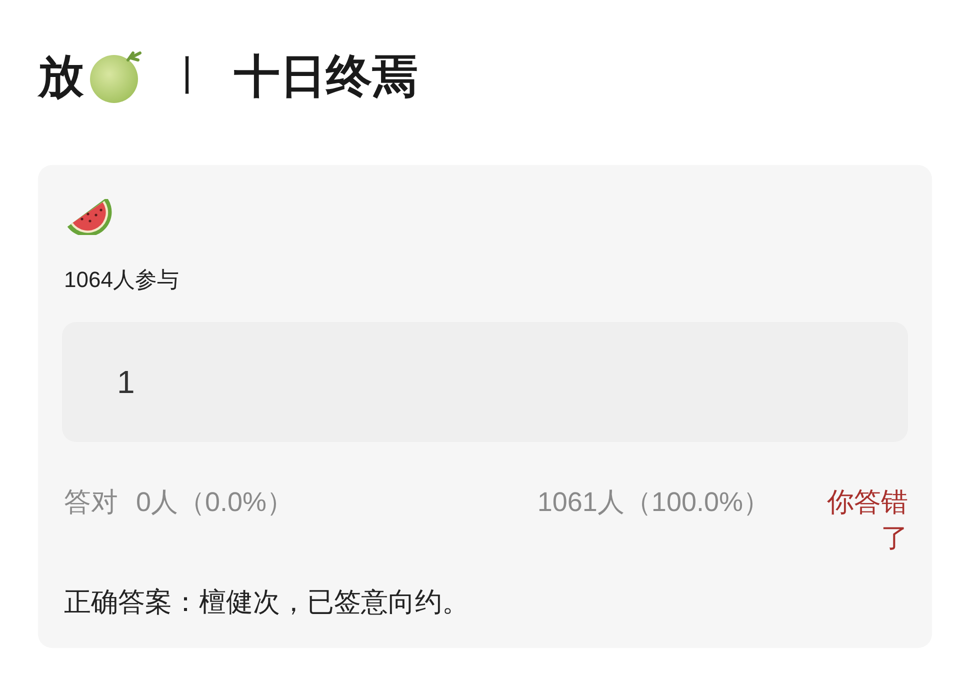  What do you see at coordinates (61, 76) in the screenshot?
I see `title-text: 放` at bounding box center [61, 76].